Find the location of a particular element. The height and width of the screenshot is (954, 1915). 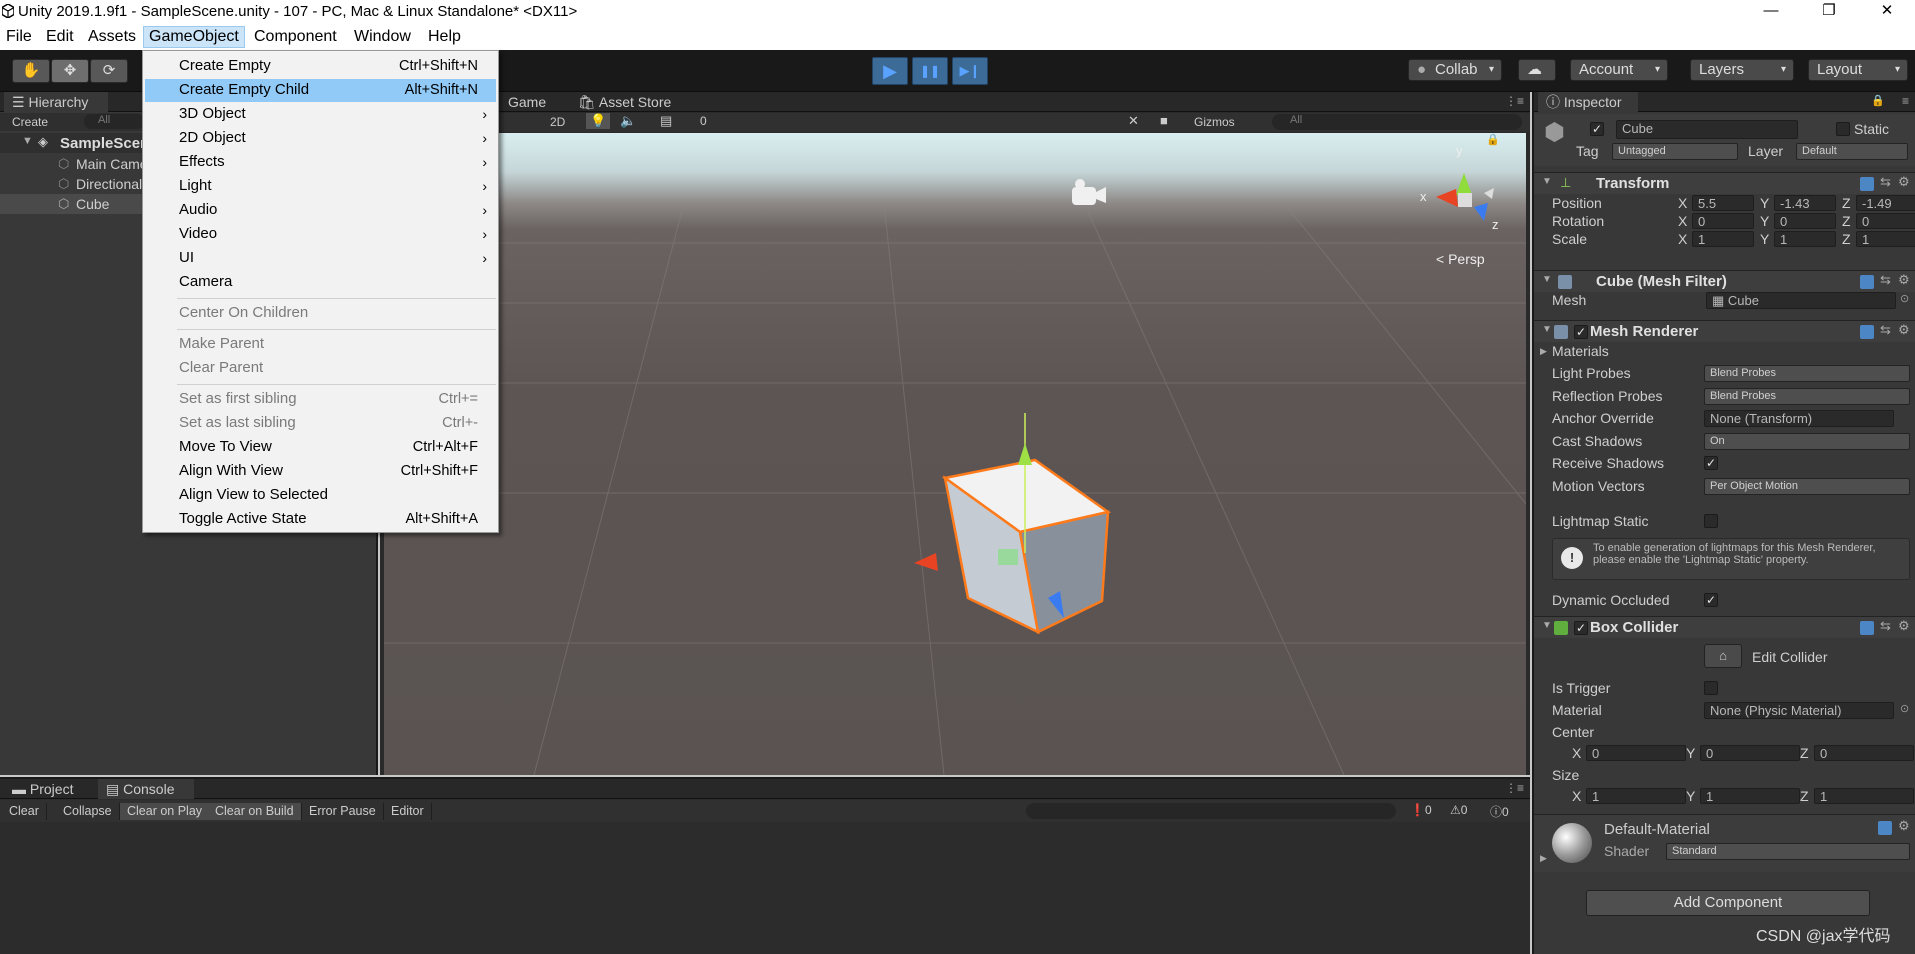

hierarchy-search: All is located at coordinates (114, 121).